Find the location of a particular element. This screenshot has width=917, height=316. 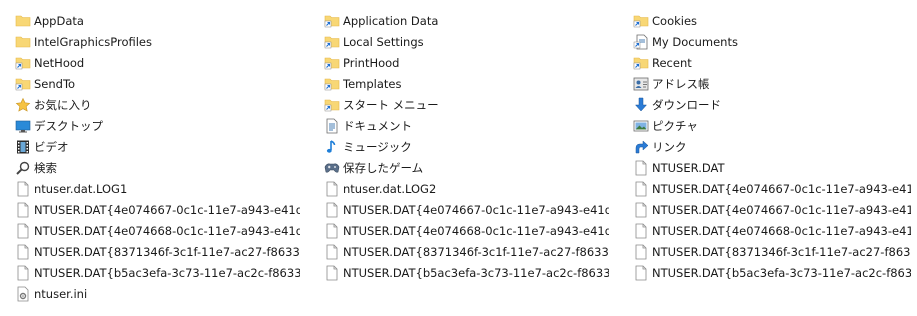

star-icon is located at coordinates (23, 105).